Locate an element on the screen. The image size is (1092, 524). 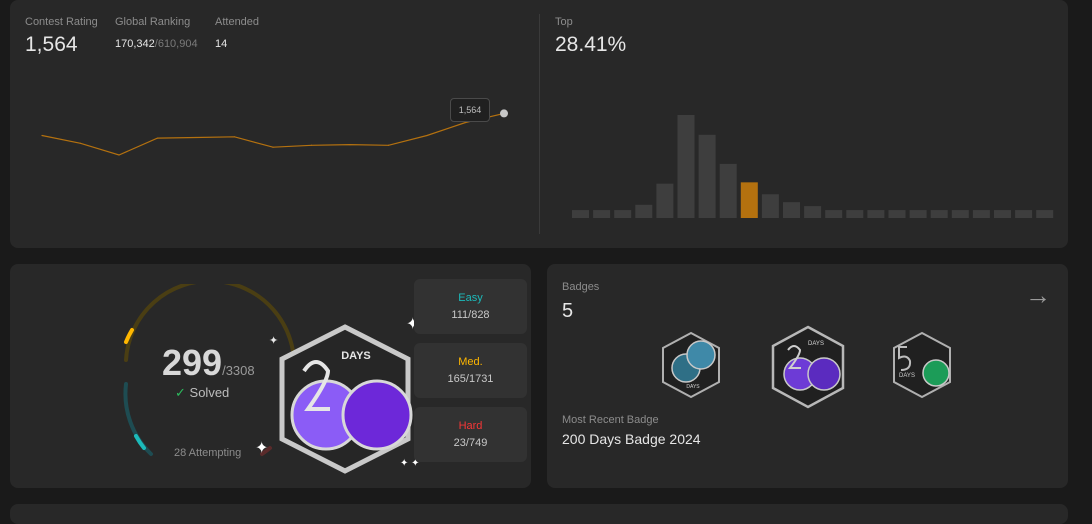
rating-value: 1,564 is located at coordinates (51, 44).